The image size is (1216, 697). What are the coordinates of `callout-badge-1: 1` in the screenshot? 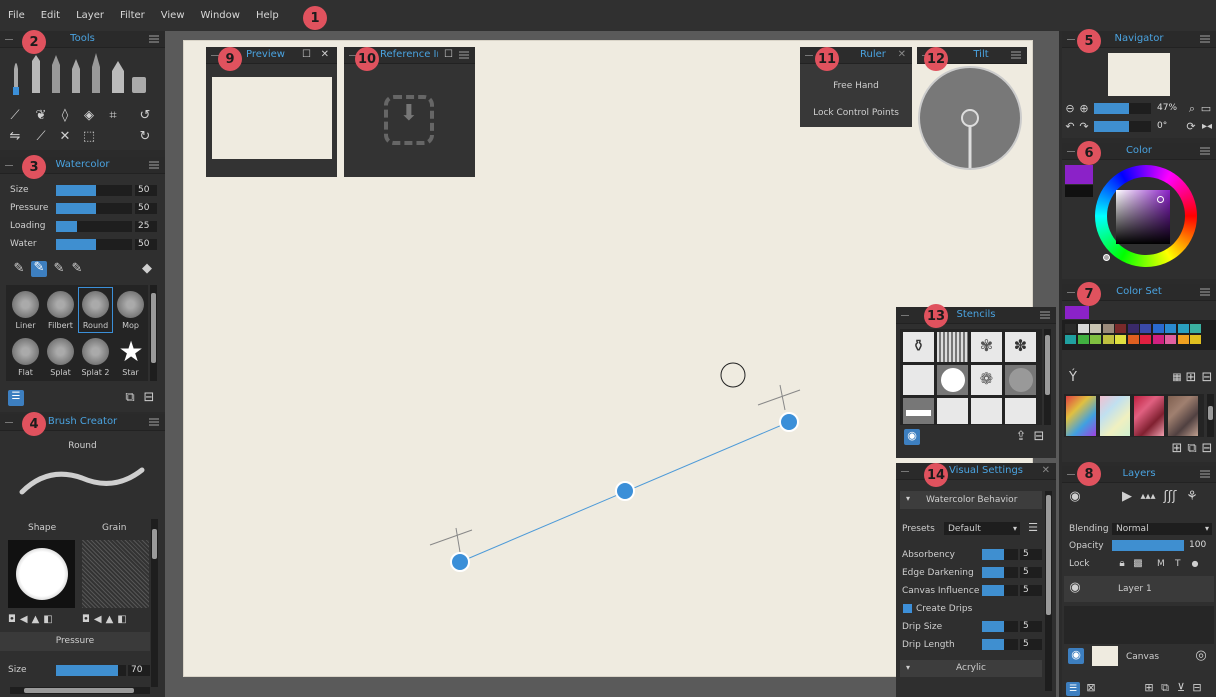 It's located at (315, 18).